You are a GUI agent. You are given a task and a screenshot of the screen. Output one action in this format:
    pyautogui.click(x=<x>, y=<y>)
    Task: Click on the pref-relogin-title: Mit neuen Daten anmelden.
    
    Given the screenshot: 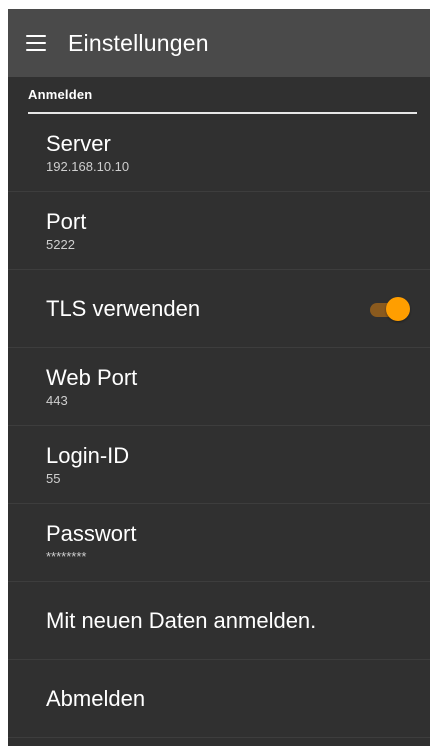 What is the action you would take?
    pyautogui.click(x=181, y=620)
    